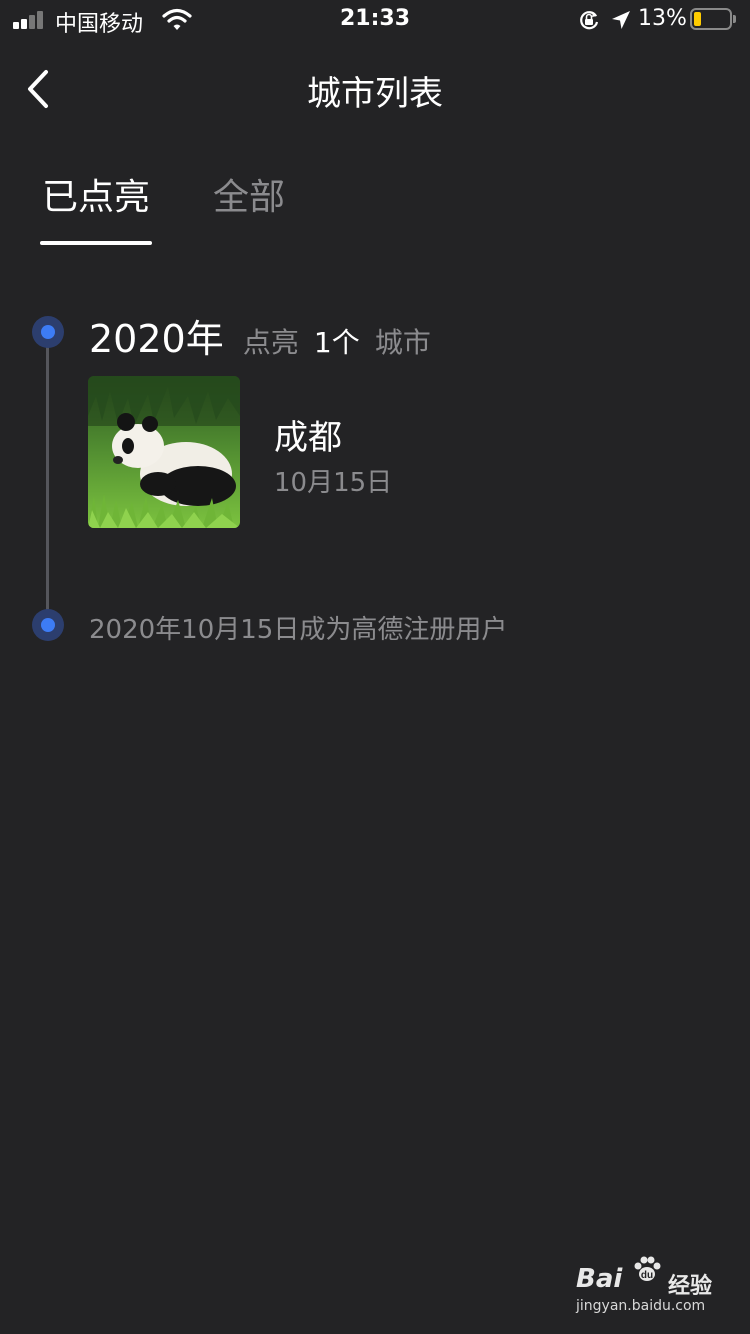  I want to click on tab-all: 全部, so click(249, 194).